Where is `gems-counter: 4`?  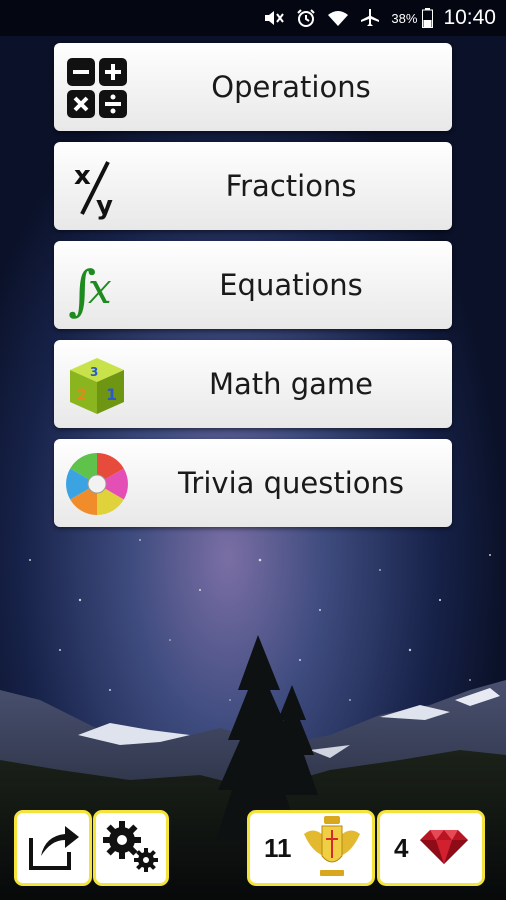
gems-counter: 4 is located at coordinates (431, 848).